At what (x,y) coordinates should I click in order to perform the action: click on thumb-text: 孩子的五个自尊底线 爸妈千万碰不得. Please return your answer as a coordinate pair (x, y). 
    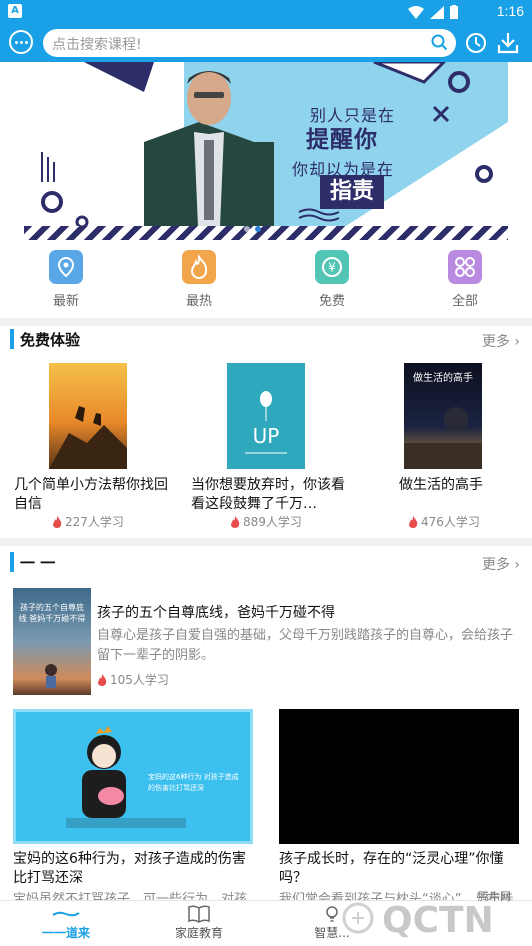
    Looking at the image, I should click on (52, 613).